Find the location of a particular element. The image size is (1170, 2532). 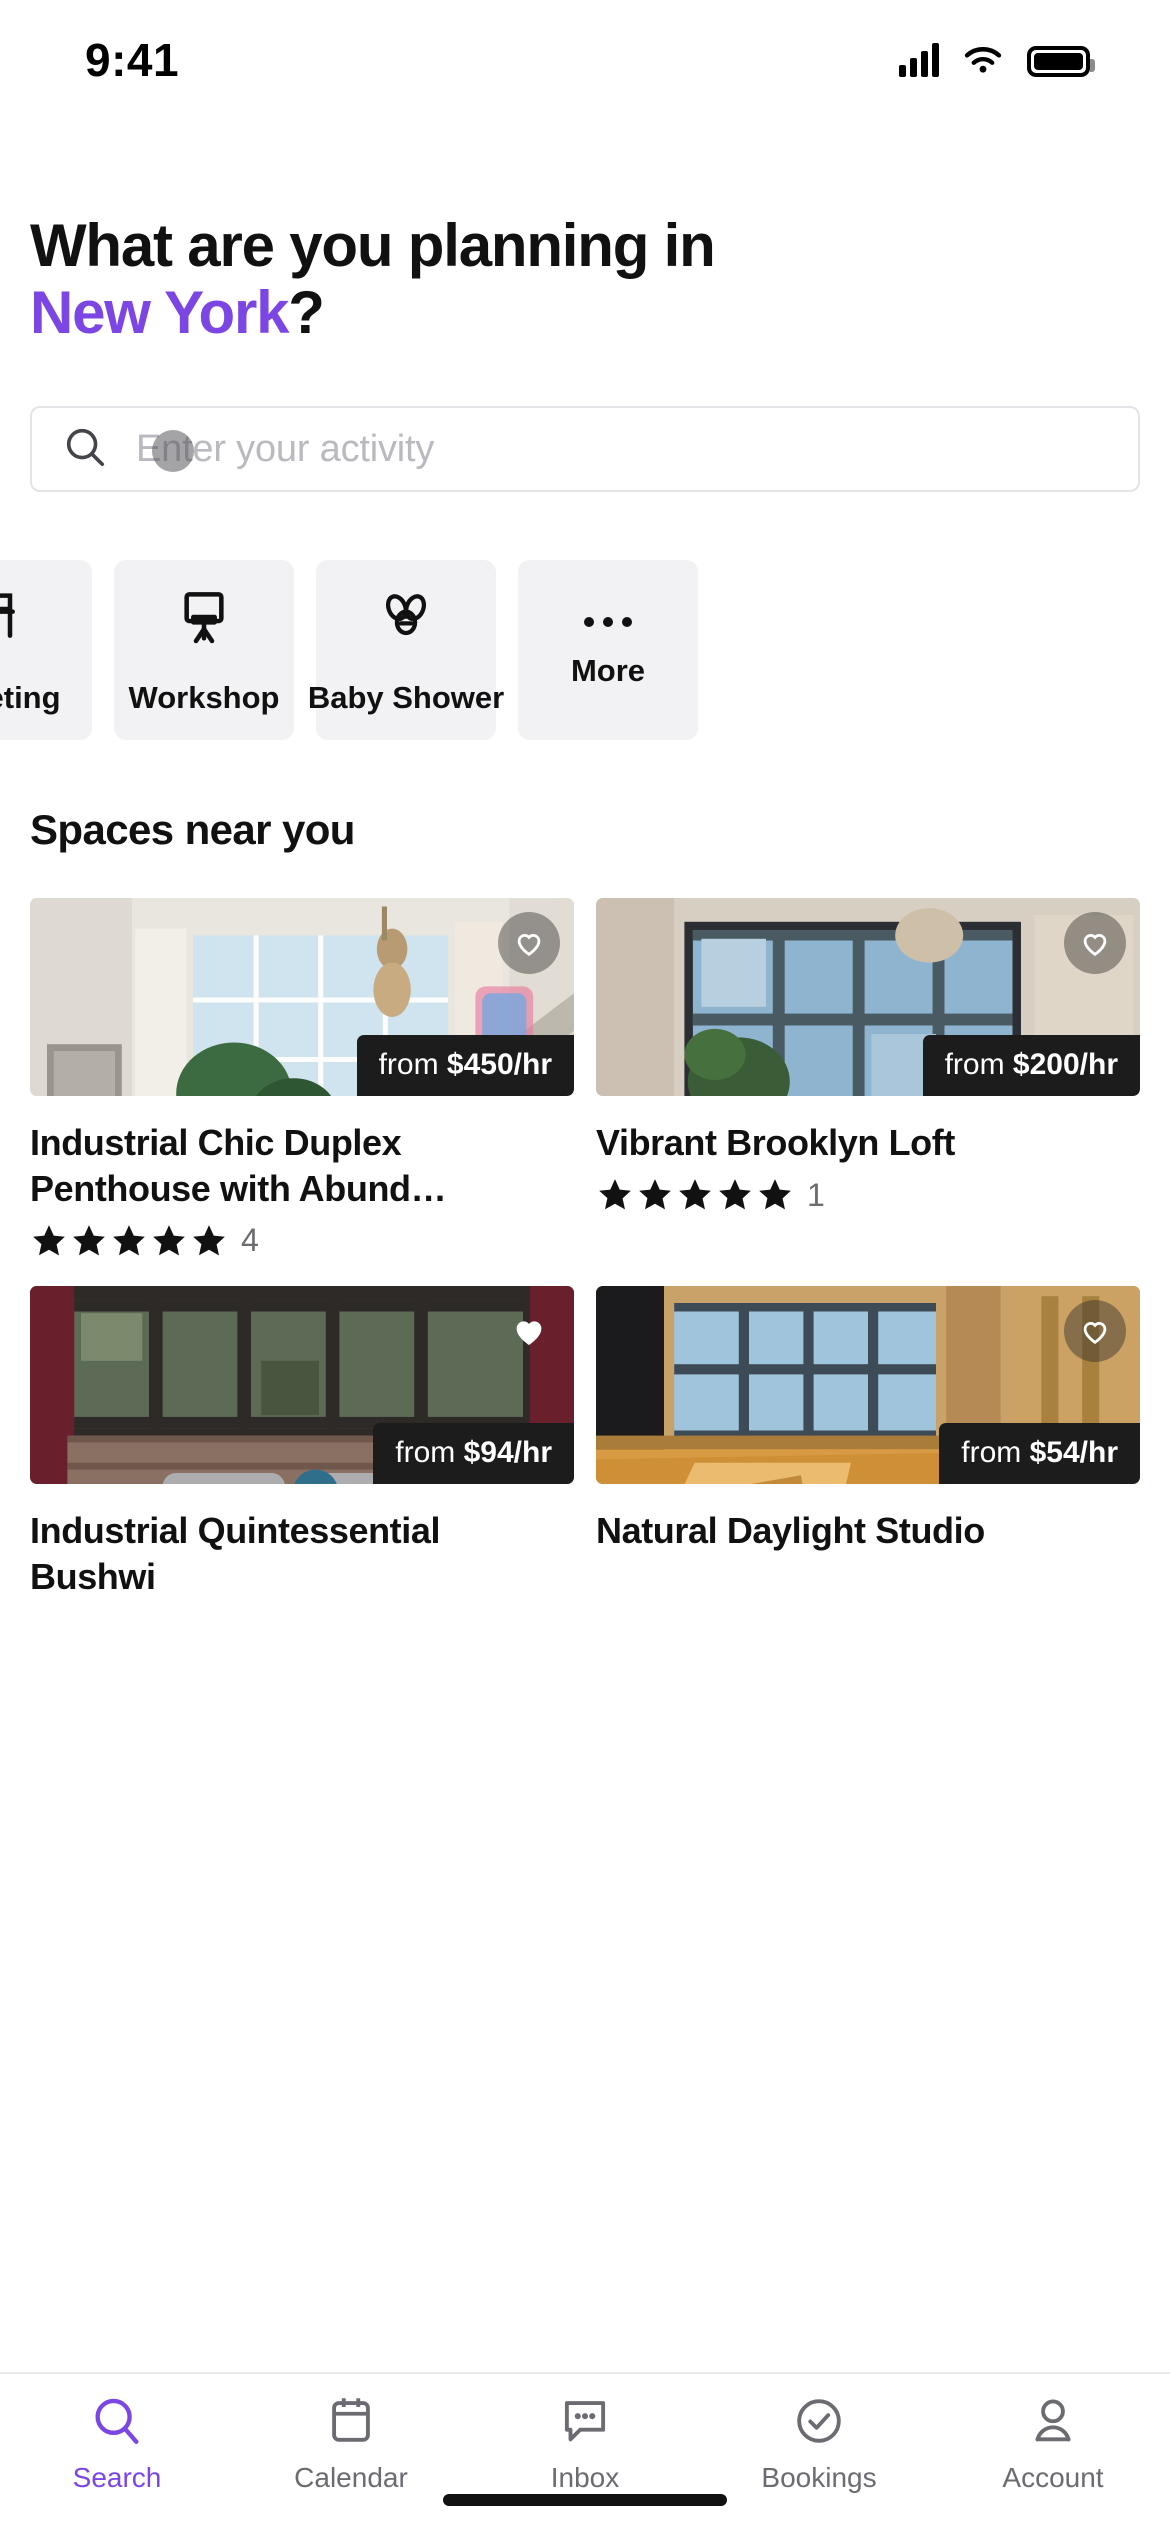

category-chip-label: More is located at coordinates (608, 671).